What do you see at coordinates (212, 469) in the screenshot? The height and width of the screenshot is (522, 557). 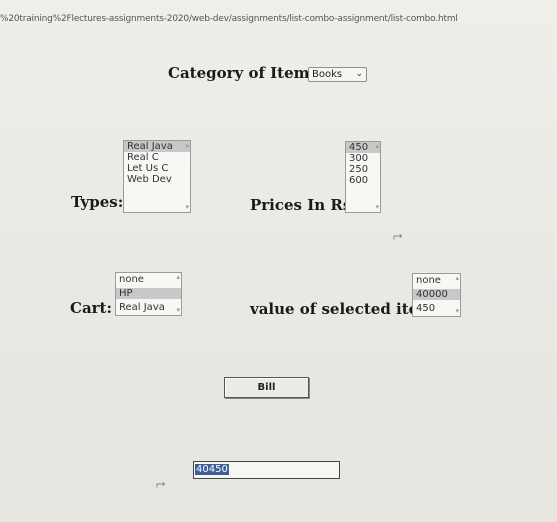 I see `total-value: 40450` at bounding box center [212, 469].